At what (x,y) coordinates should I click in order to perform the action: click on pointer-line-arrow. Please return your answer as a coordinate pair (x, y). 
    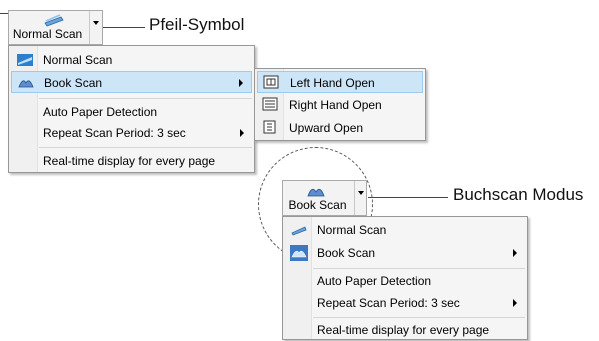
    Looking at the image, I should click on (124, 27).